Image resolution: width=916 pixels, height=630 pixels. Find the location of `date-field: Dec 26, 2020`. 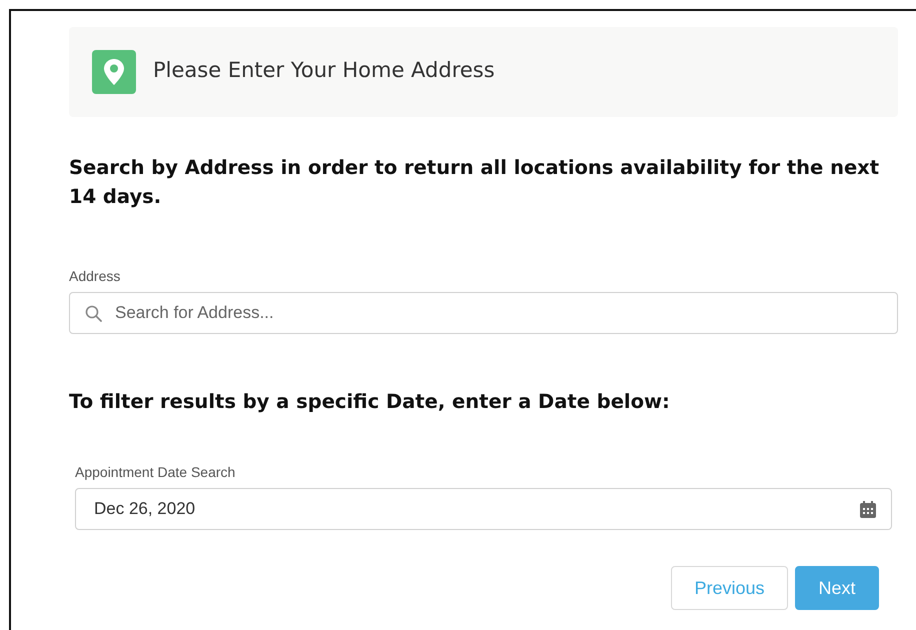

date-field: Dec 26, 2020 is located at coordinates (483, 509).